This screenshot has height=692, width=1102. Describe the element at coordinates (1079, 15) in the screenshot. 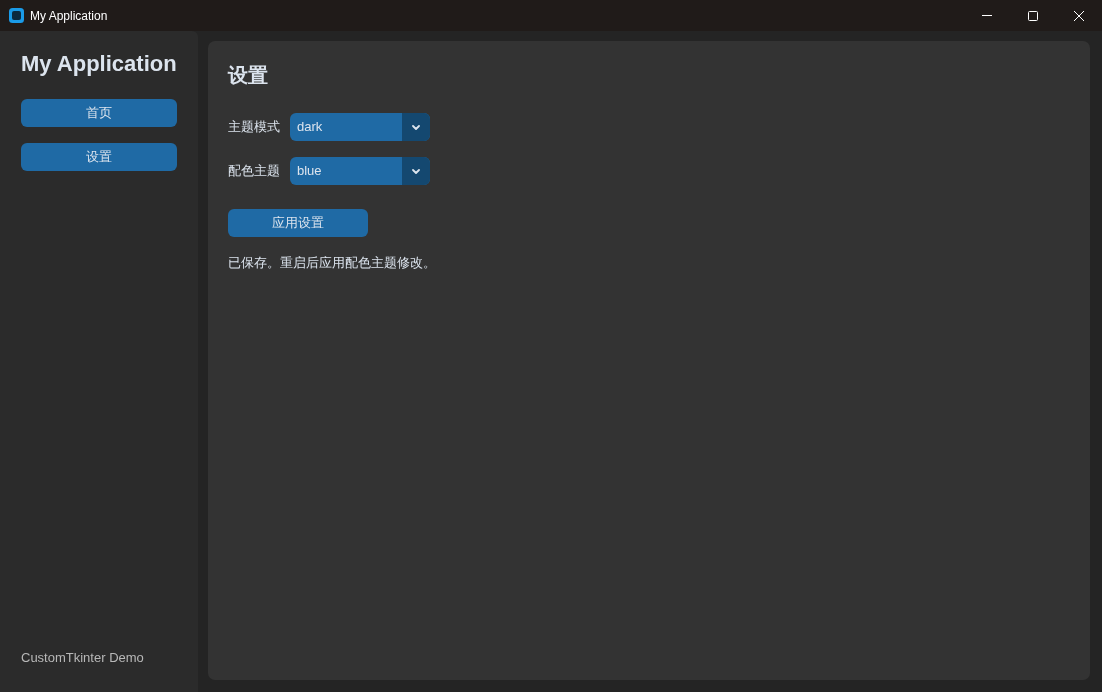

I see `close-icon` at that location.